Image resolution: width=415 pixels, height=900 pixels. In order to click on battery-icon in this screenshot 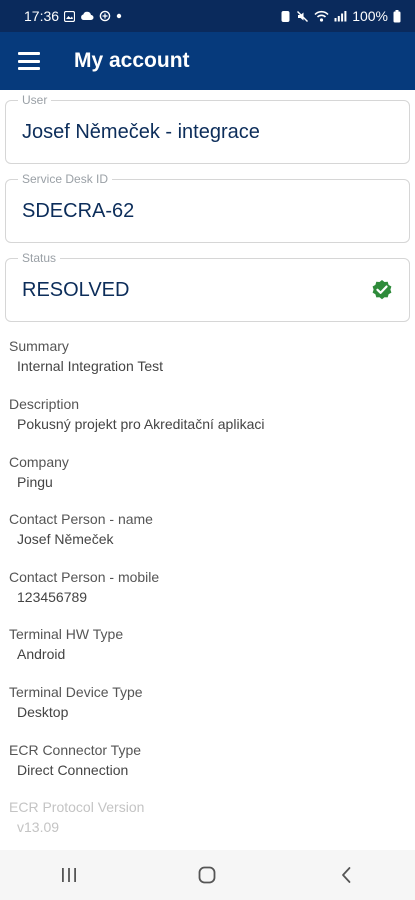, I will do `click(397, 16)`.